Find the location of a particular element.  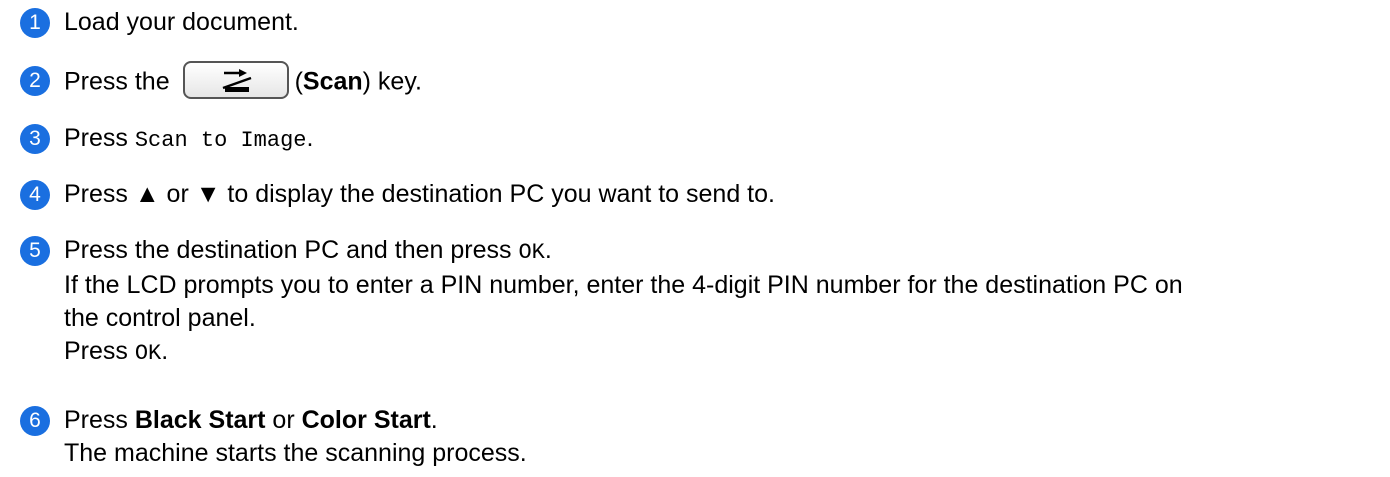

step-number-badge: 1 is located at coordinates (35, 23).